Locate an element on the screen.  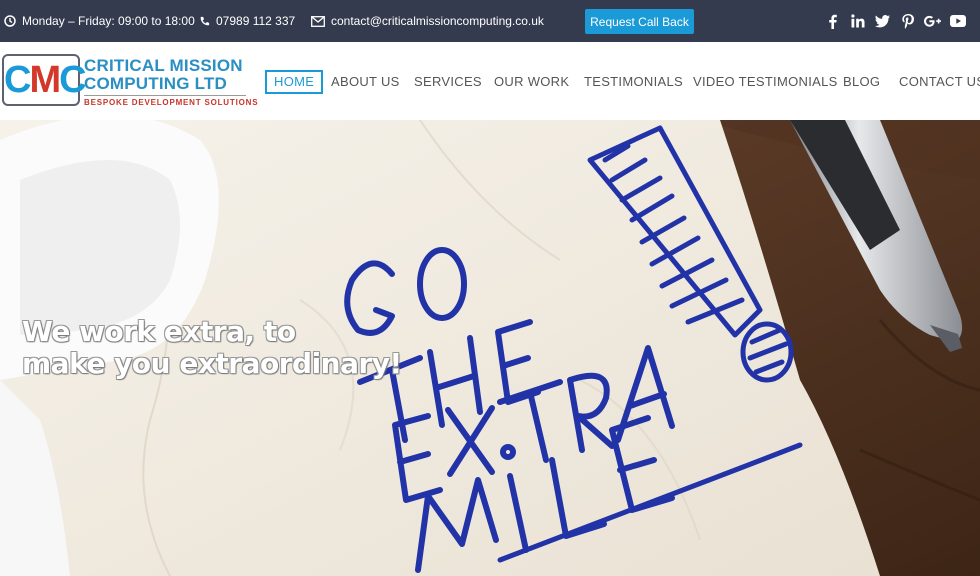
pinterest-icon is located at coordinates (907, 21).